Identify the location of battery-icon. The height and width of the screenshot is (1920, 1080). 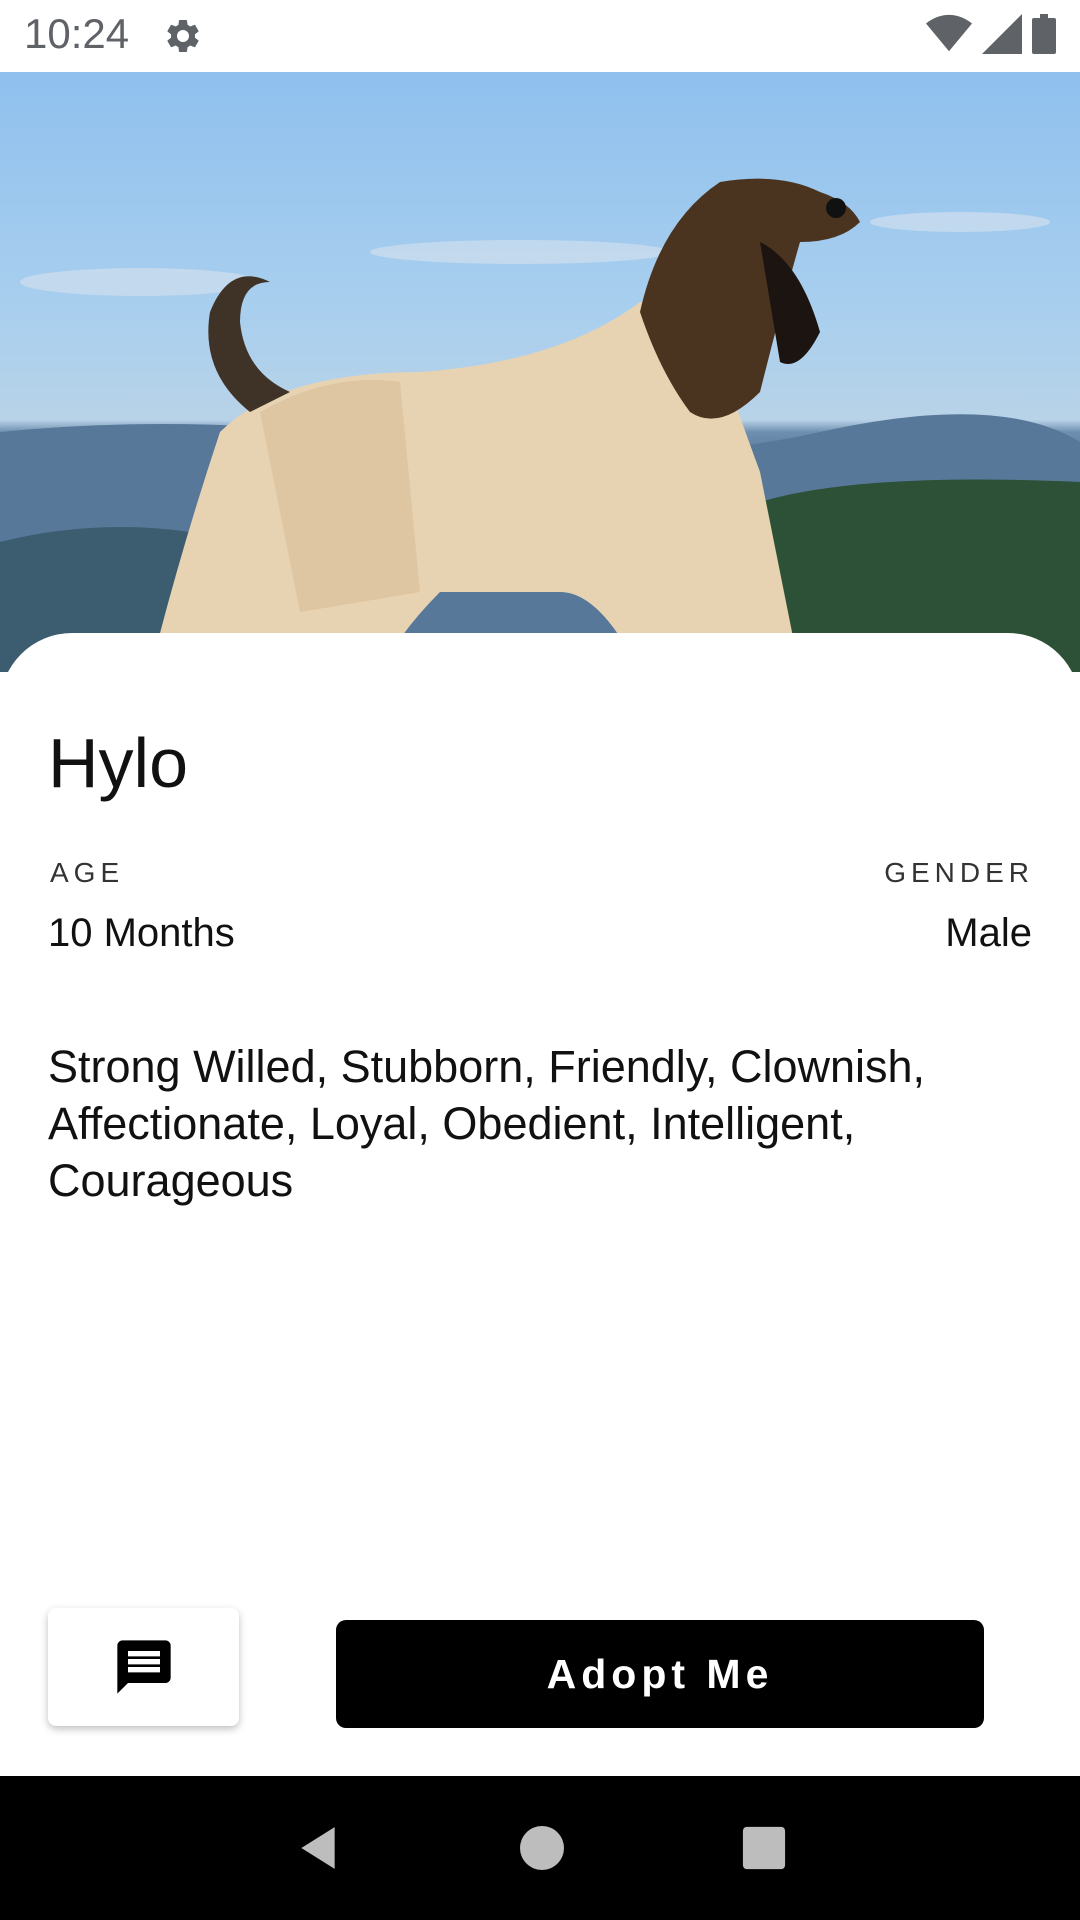
(1044, 34).